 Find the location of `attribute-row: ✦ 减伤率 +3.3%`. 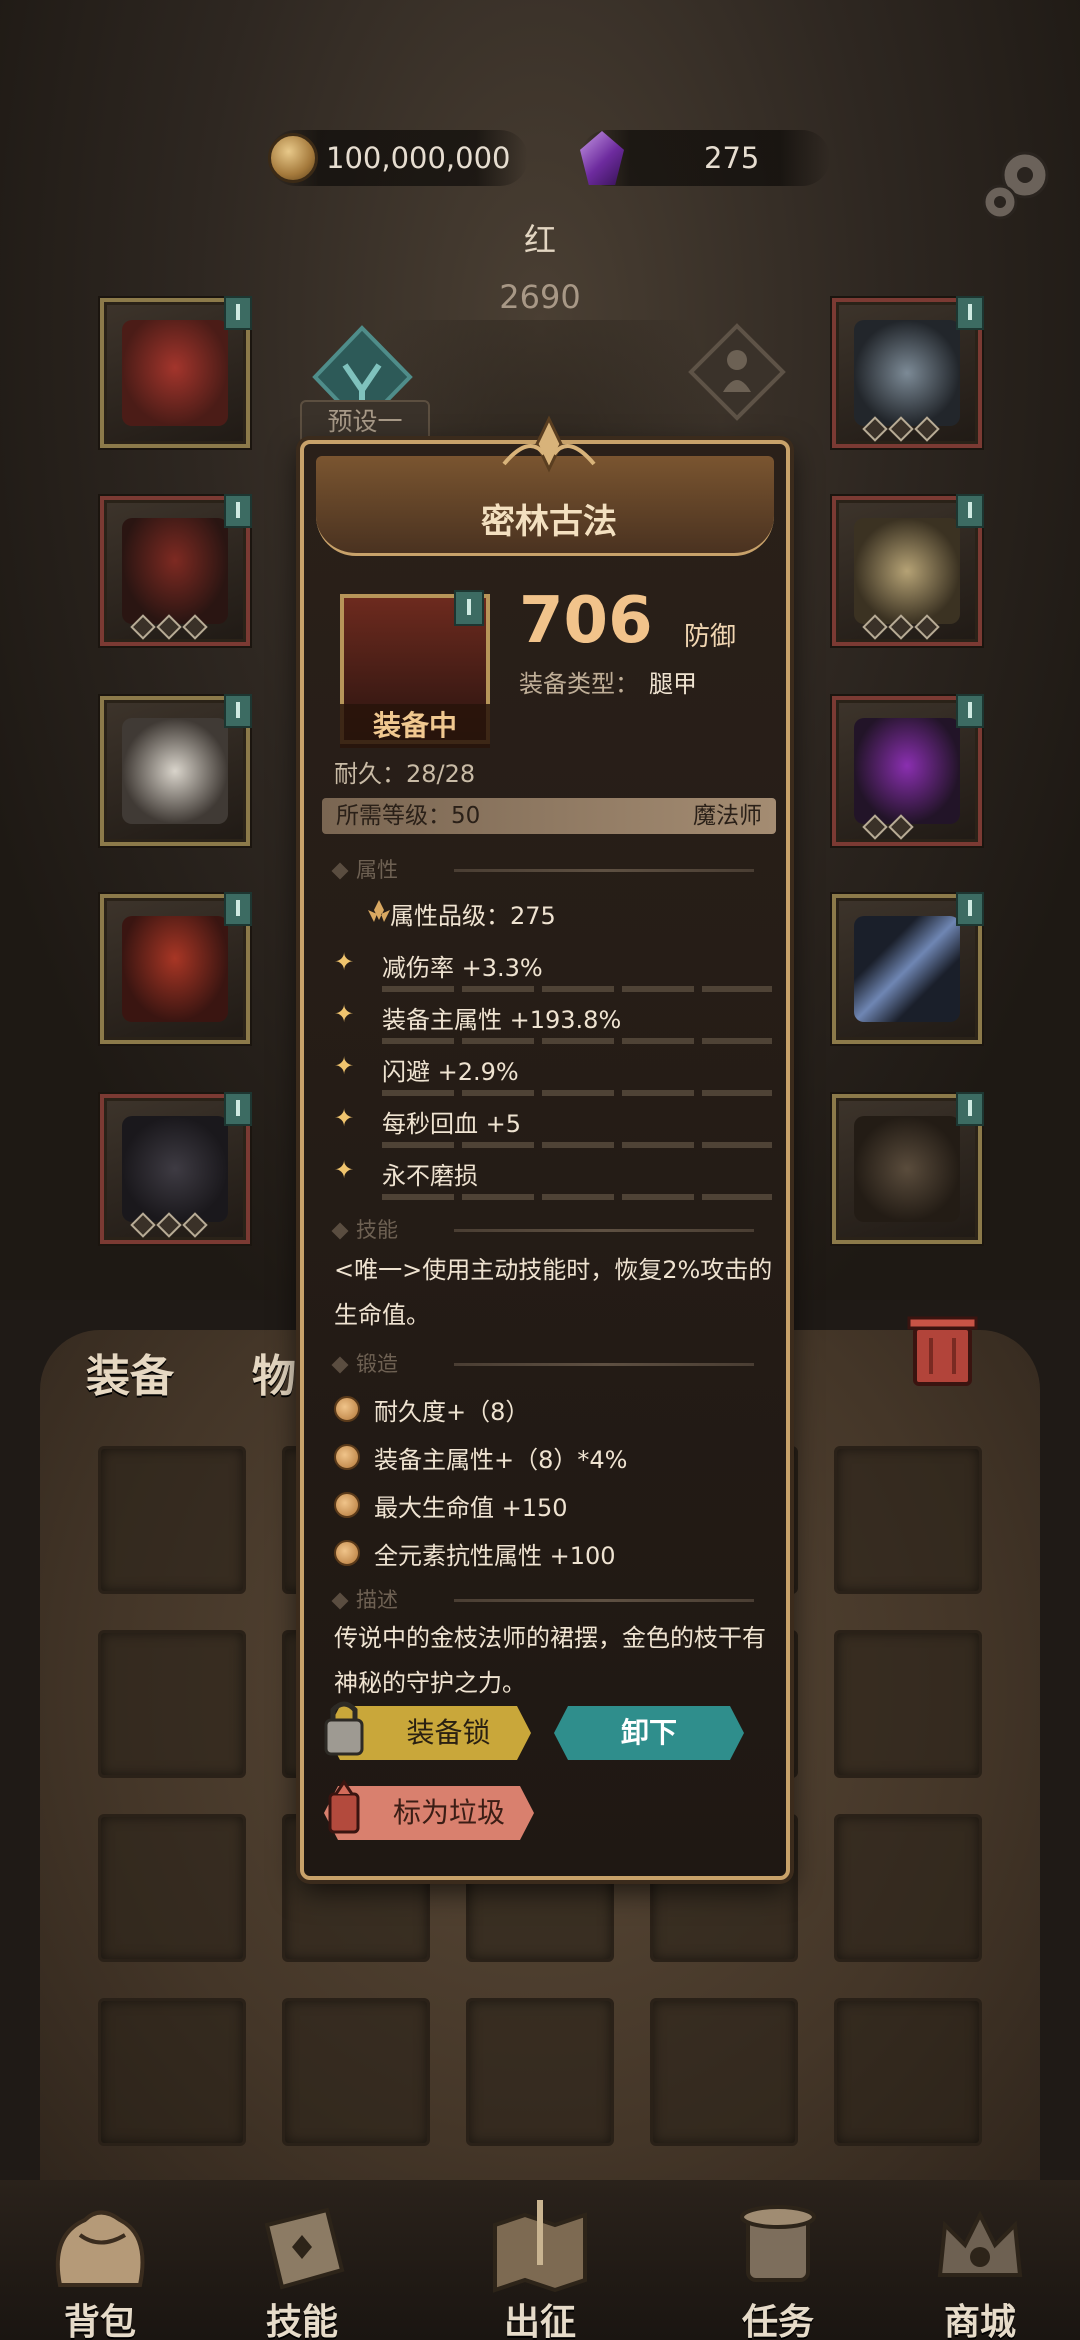

attribute-row: ✦ 减伤率 +3.3% is located at coordinates (554, 973).